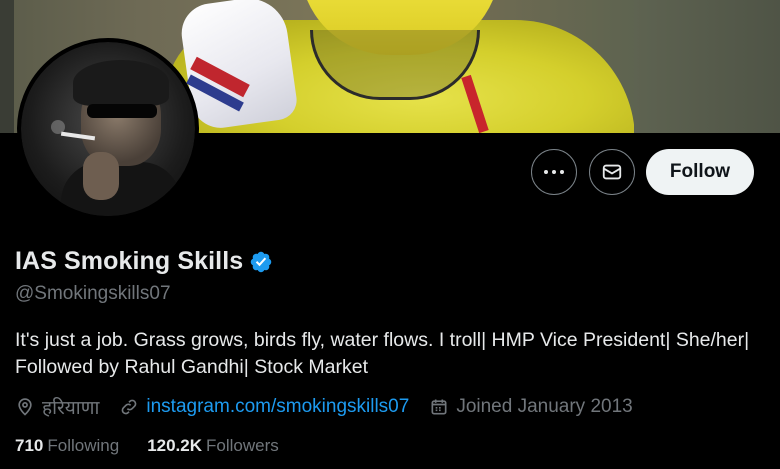 This screenshot has width=780, height=469. I want to click on avatar-smoke, so click(58, 127).